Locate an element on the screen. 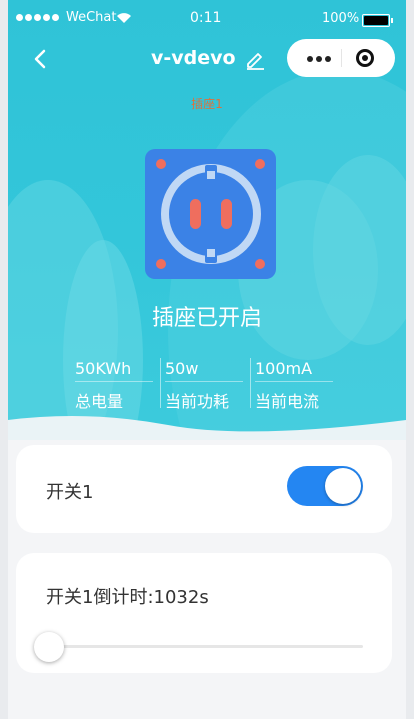  nav-bar: v-vdevo is located at coordinates (207, 59).